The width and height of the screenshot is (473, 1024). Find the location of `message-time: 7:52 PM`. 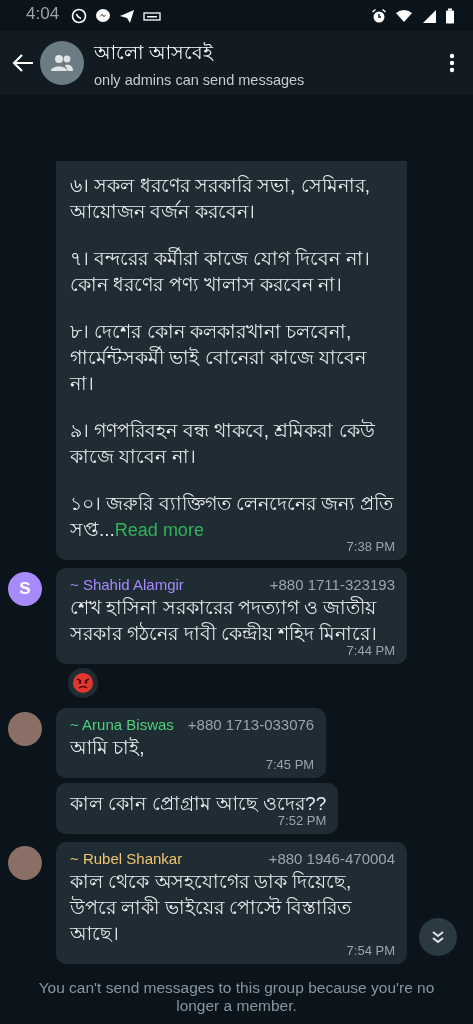

message-time: 7:52 PM is located at coordinates (301, 820).